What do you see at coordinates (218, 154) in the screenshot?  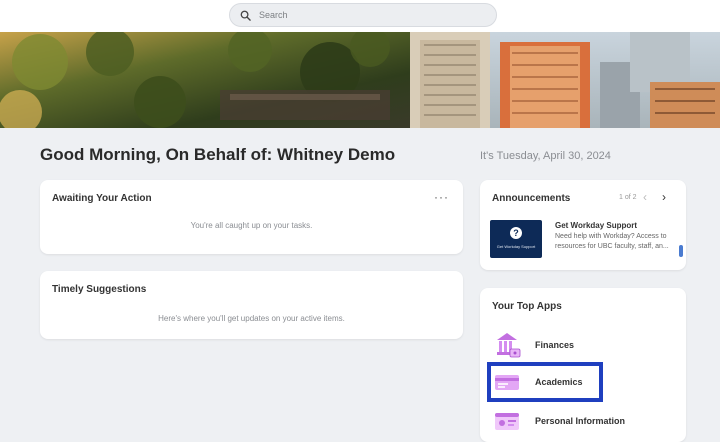 I see `page-greeting: Good Morning, On Behalf of: Whitney Demo` at bounding box center [218, 154].